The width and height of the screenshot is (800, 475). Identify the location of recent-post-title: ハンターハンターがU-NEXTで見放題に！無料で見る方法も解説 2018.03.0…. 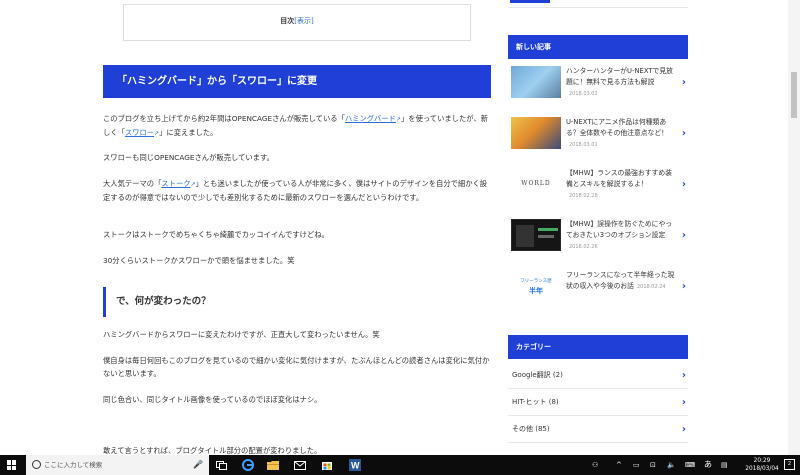
(622, 83).